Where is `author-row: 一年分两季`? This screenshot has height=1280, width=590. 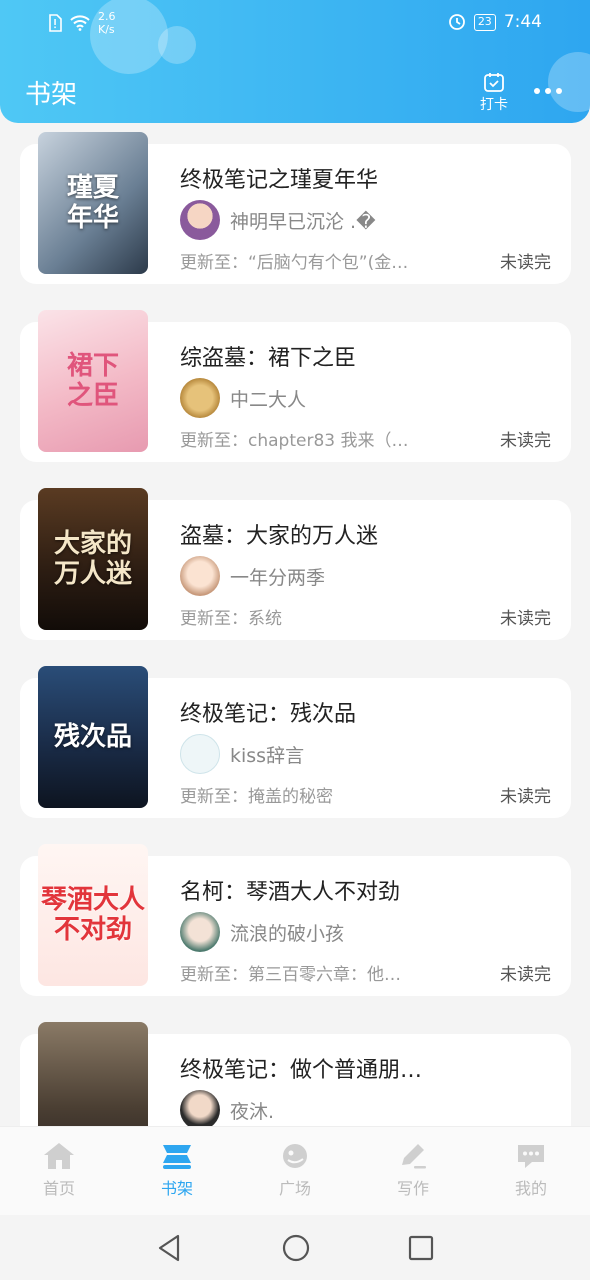 author-row: 一年分两季 is located at coordinates (252, 576).